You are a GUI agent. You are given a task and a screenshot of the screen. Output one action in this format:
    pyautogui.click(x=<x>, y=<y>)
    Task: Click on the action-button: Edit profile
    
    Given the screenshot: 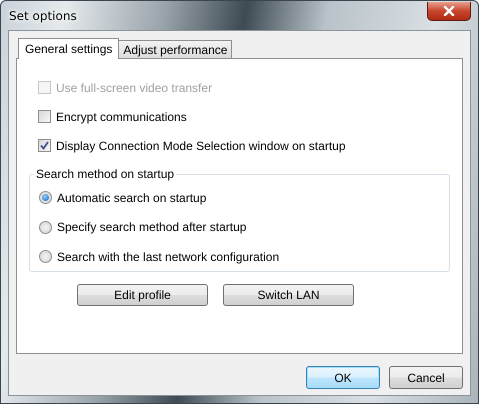 What is the action you would take?
    pyautogui.click(x=142, y=295)
    